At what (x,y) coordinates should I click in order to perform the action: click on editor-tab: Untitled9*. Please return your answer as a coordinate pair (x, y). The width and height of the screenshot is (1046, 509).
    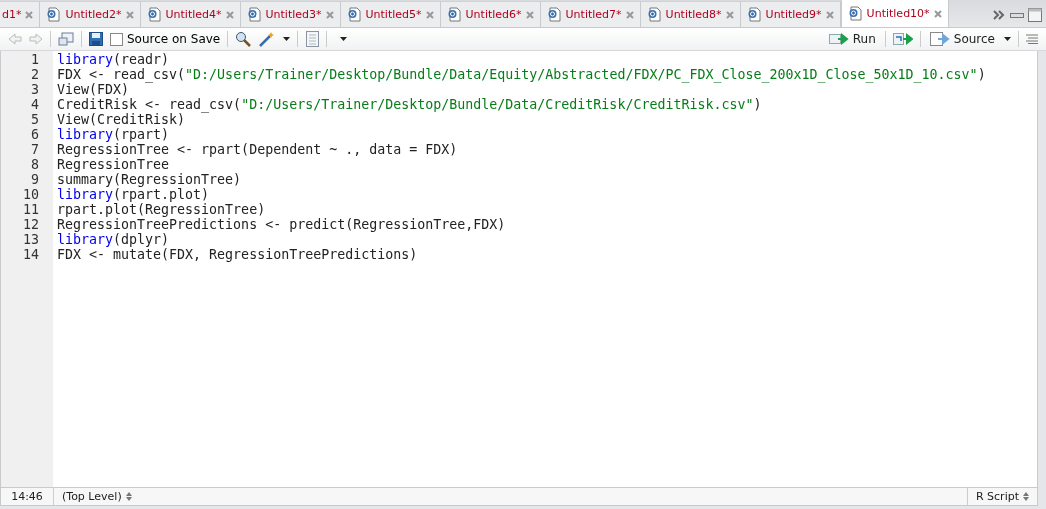
    Looking at the image, I should click on (790, 14).